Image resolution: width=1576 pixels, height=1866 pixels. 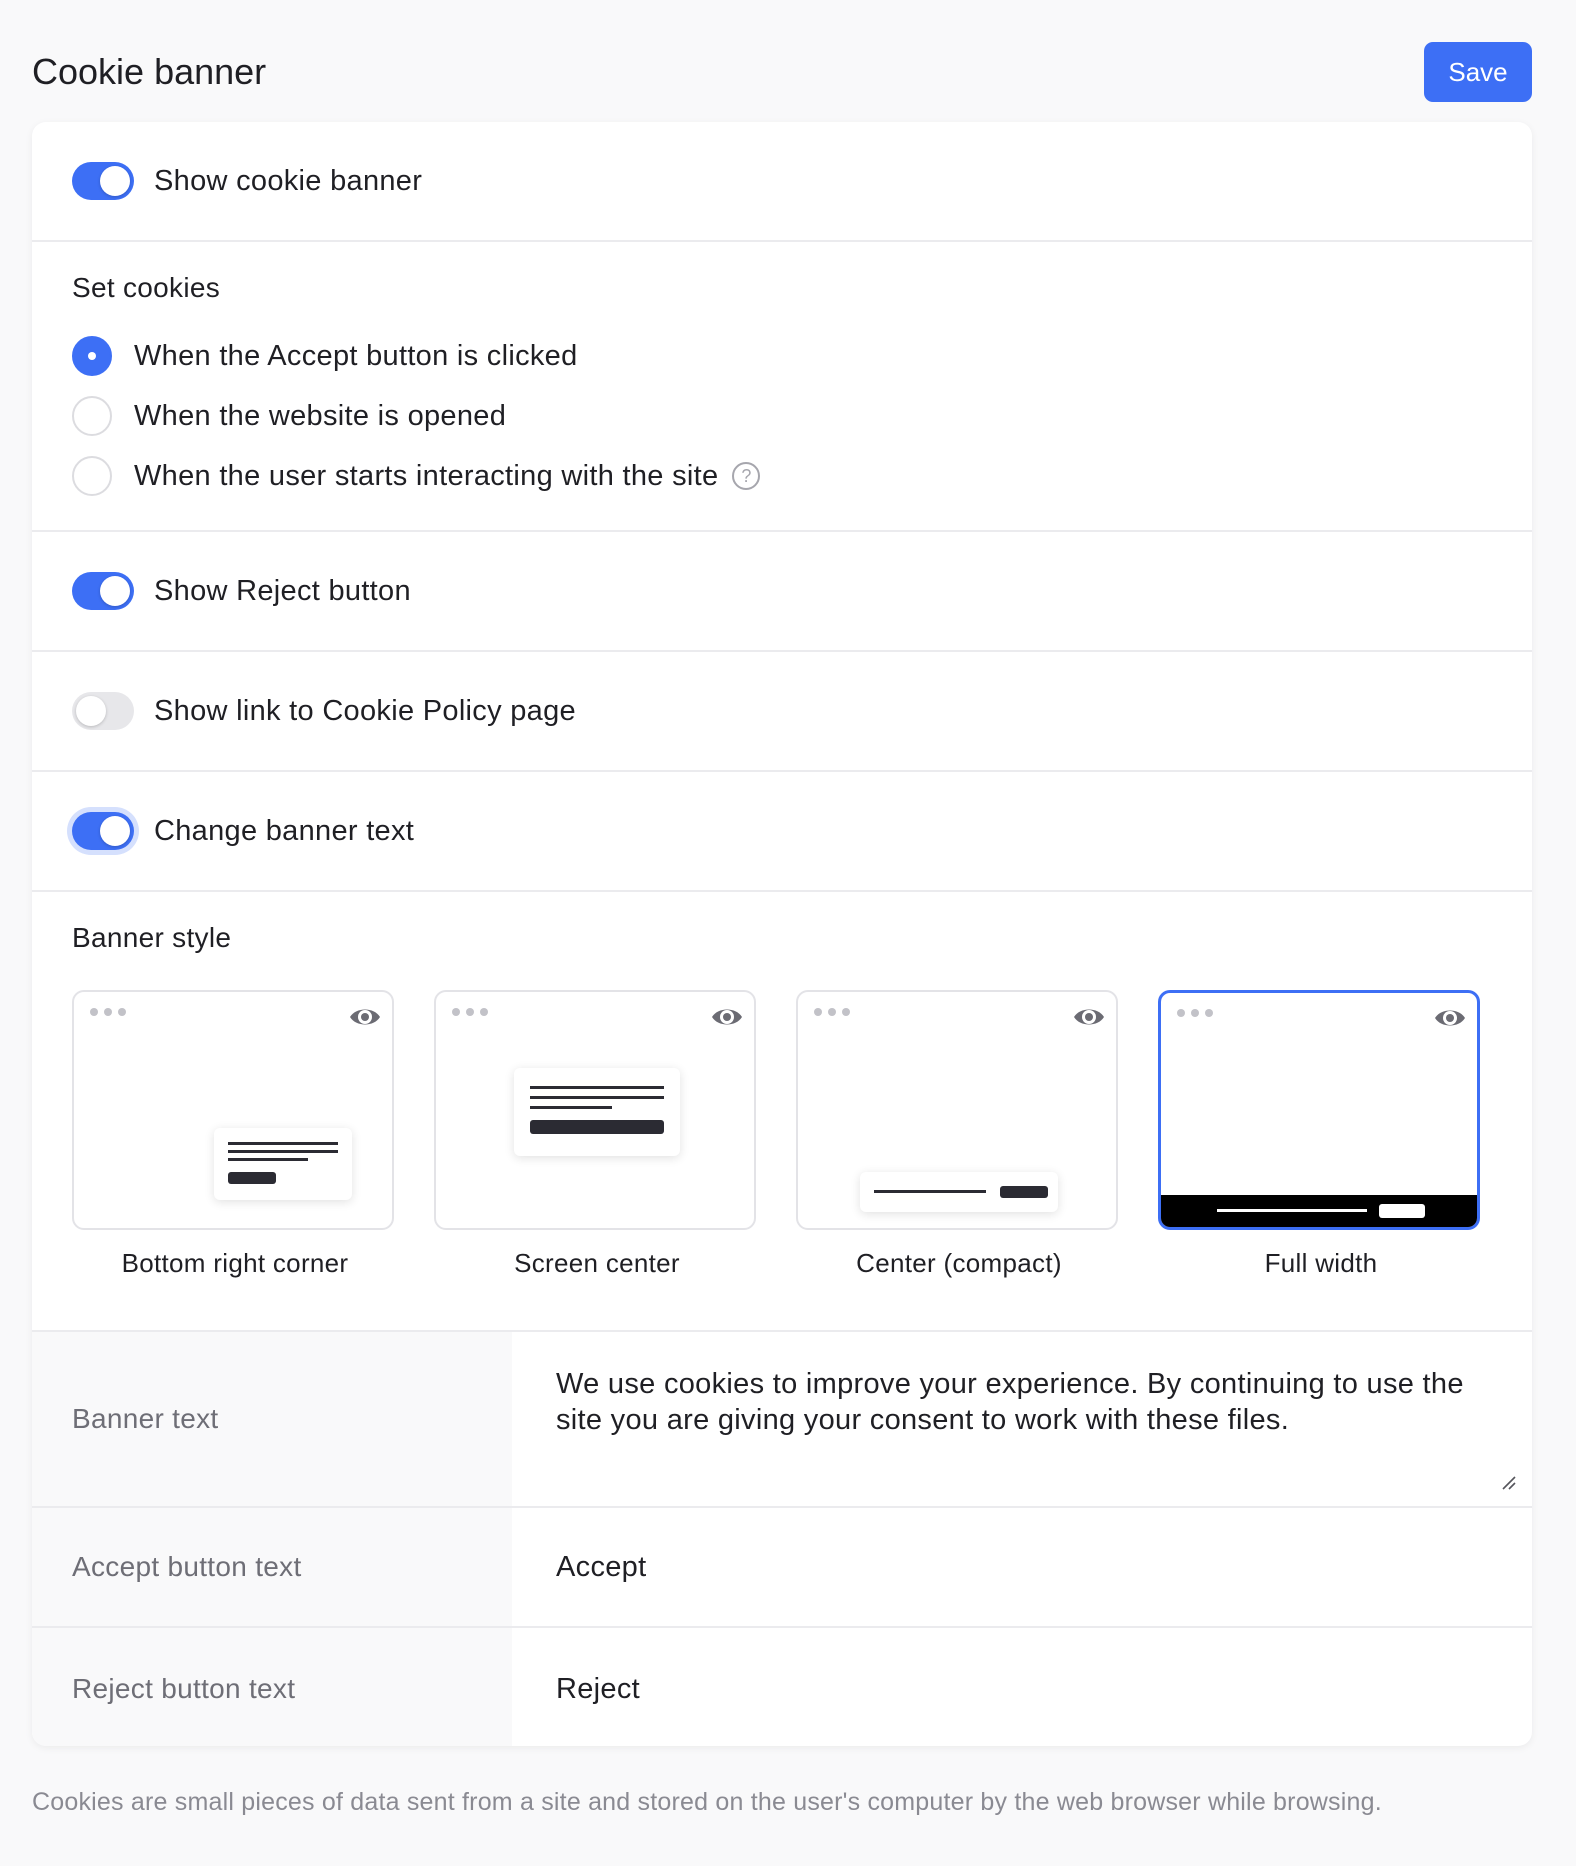 I want to click on style-option-center-compact: Center (compact), so click(x=959, y=1134).